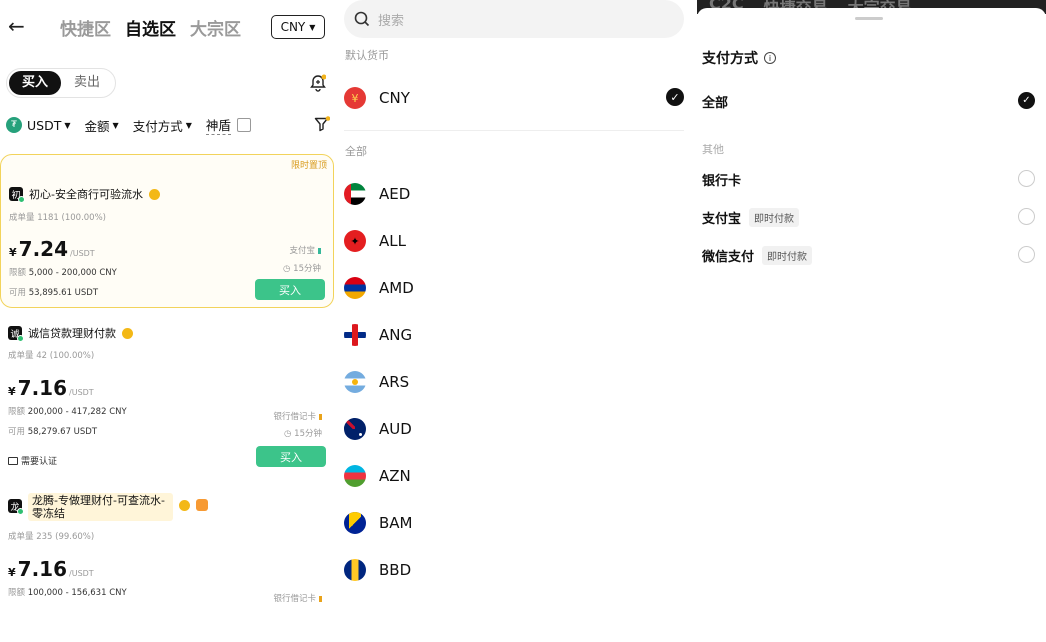 This screenshot has height=642, width=1046. Describe the element at coordinates (514, 288) in the screenshot. I see `currency-row-amd: AMD` at that location.